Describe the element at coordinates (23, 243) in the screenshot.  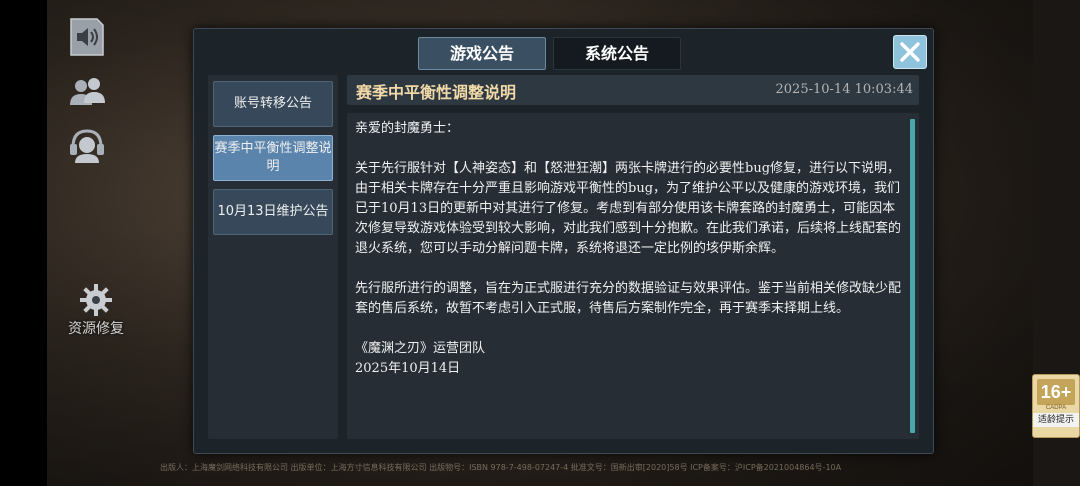
I see `left-screen-edge` at that location.